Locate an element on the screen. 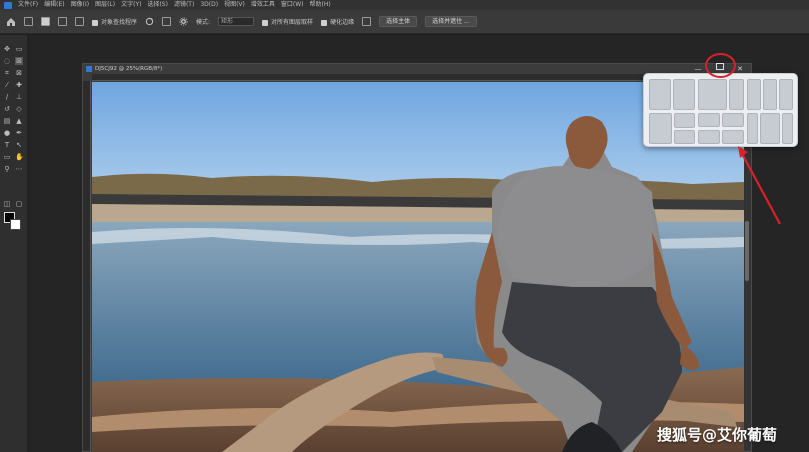 The height and width of the screenshot is (452, 809). menu-3d: 3D(D) is located at coordinates (209, 5).